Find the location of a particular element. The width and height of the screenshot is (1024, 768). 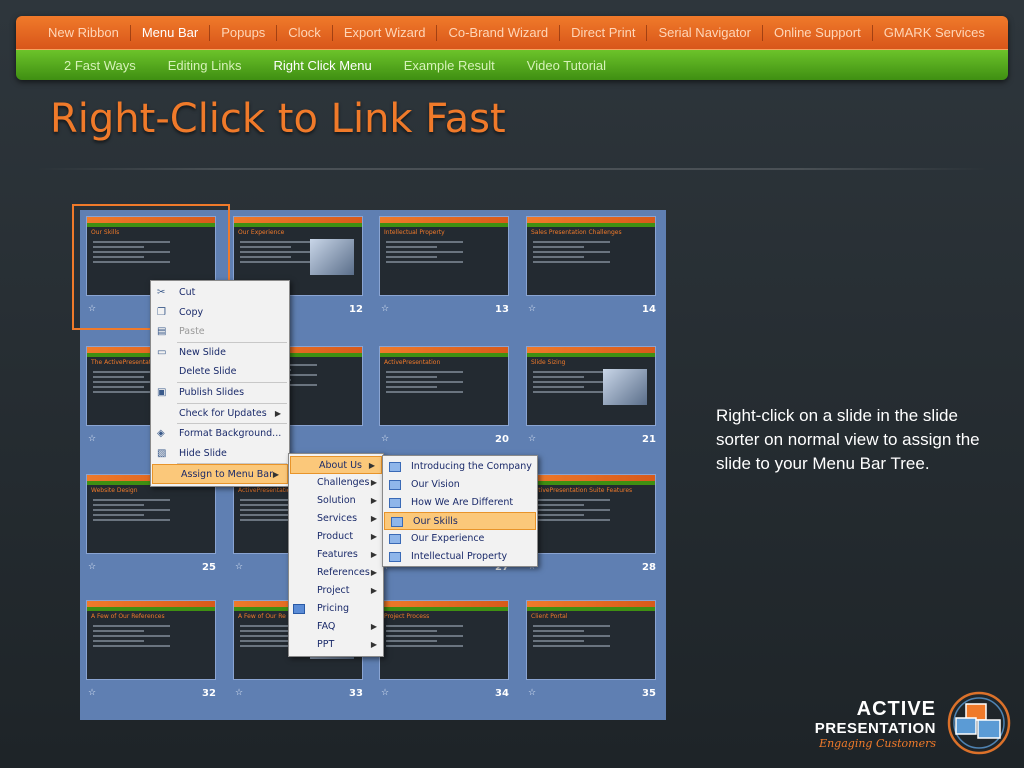

about-us-item-label: How We Are Different is located at coordinates (462, 502).